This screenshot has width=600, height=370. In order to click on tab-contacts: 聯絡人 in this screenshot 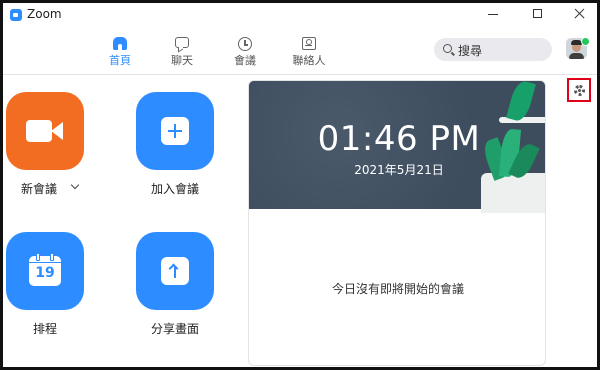, I will do `click(309, 51)`.